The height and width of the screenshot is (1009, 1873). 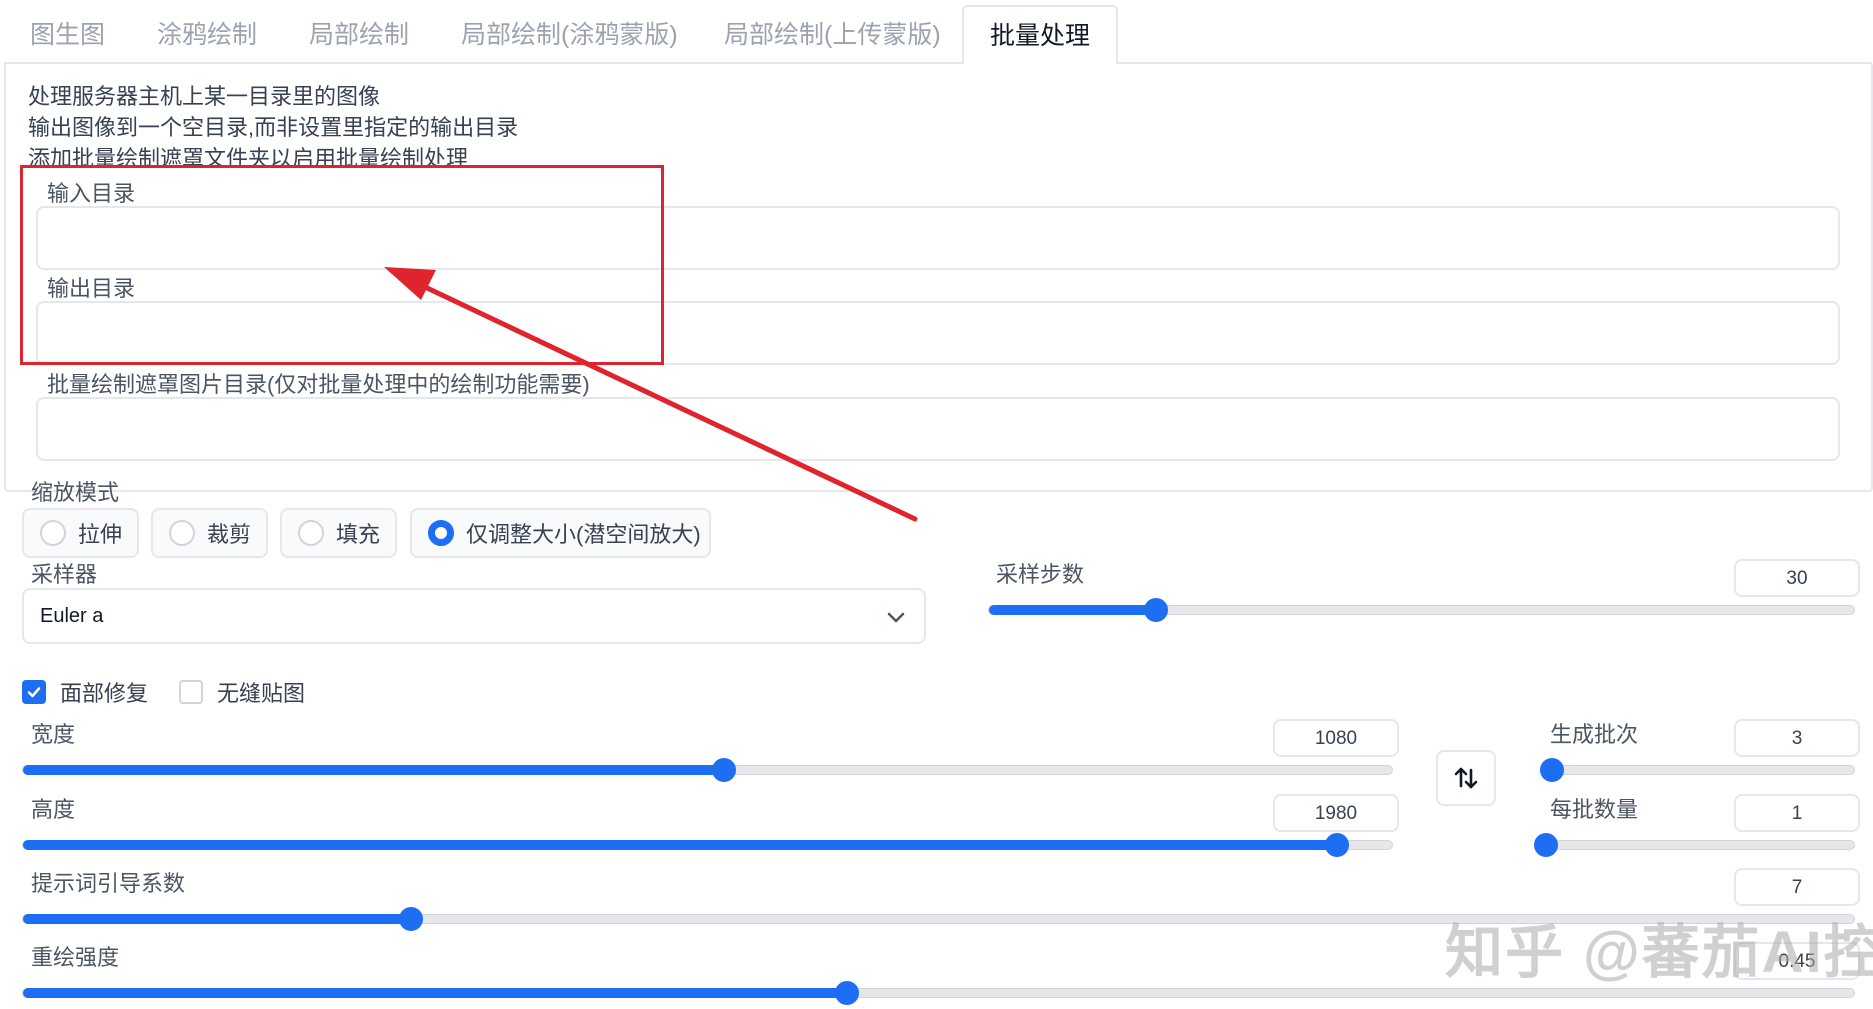 What do you see at coordinates (53, 734) in the screenshot?
I see `width-label: 宽度` at bounding box center [53, 734].